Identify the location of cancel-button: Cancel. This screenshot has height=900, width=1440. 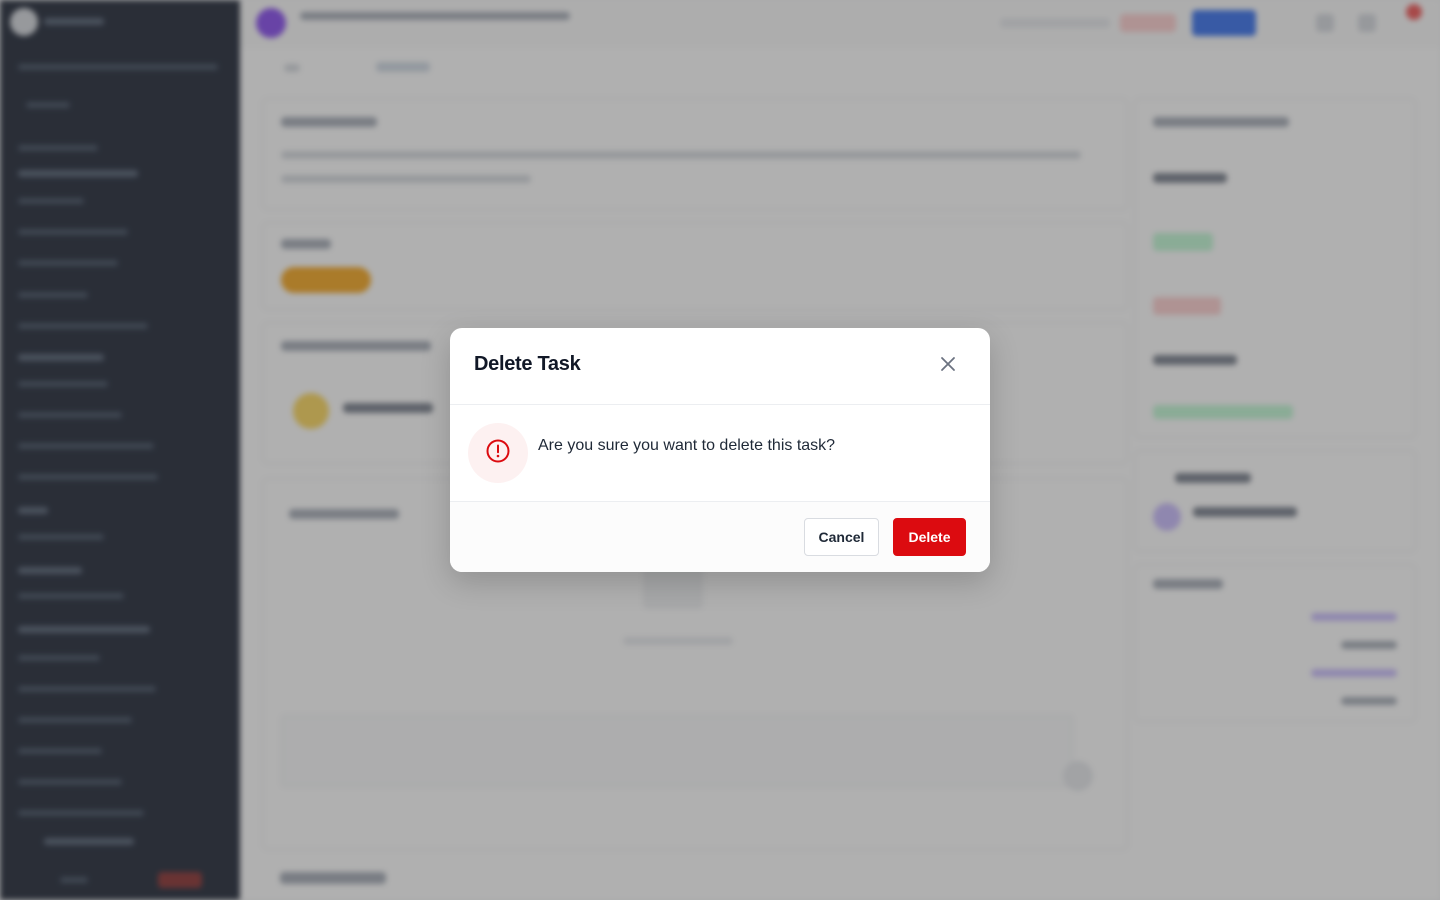
(841, 537).